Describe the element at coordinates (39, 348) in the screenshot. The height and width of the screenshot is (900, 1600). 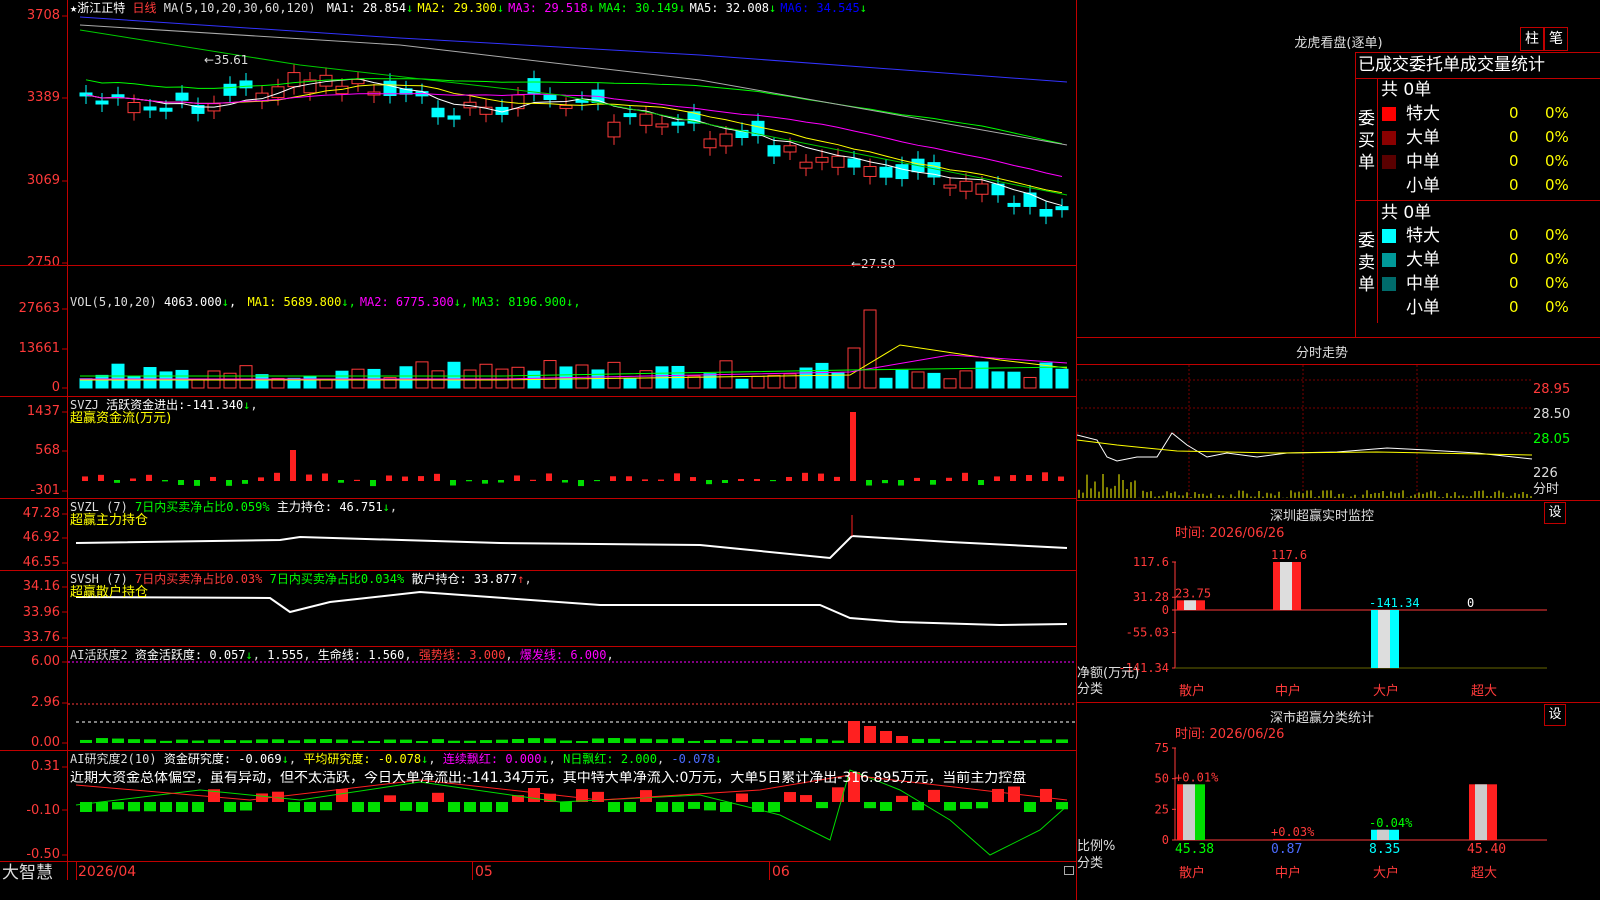
I see `vol-tick: 13661` at that location.